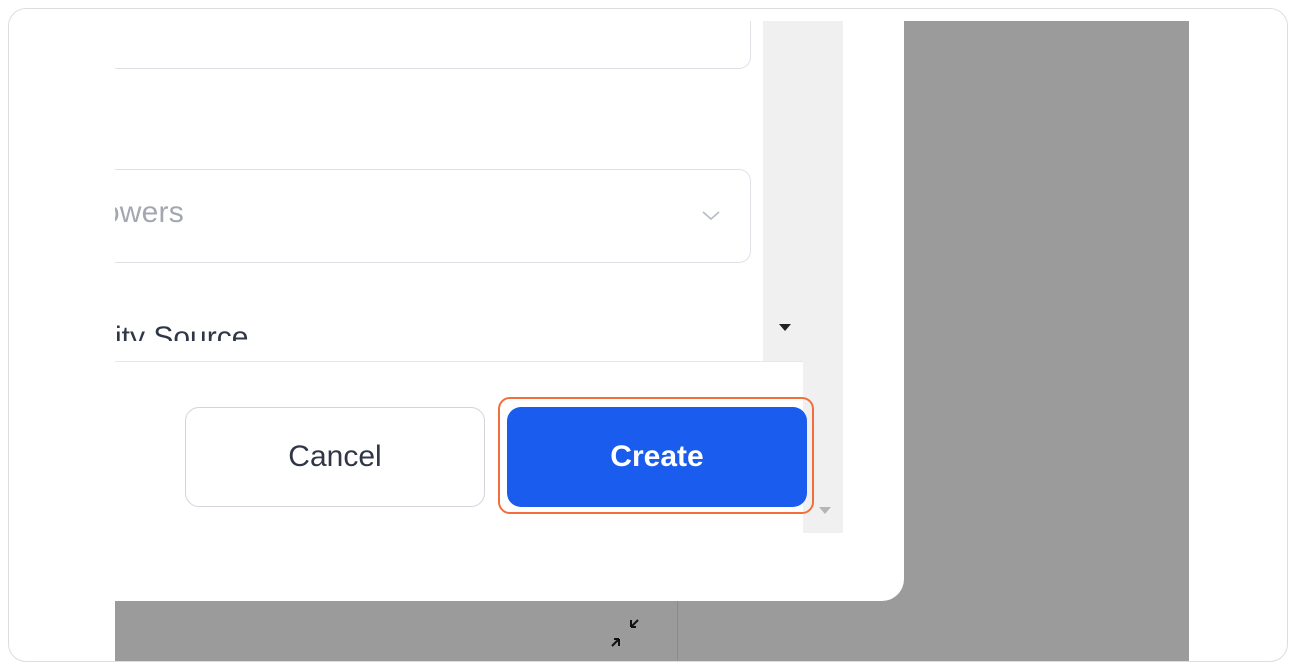 Image resolution: width=1296 pixels, height=666 pixels. Describe the element at coordinates (433, 45) in the screenshot. I see `text-input-field` at that location.